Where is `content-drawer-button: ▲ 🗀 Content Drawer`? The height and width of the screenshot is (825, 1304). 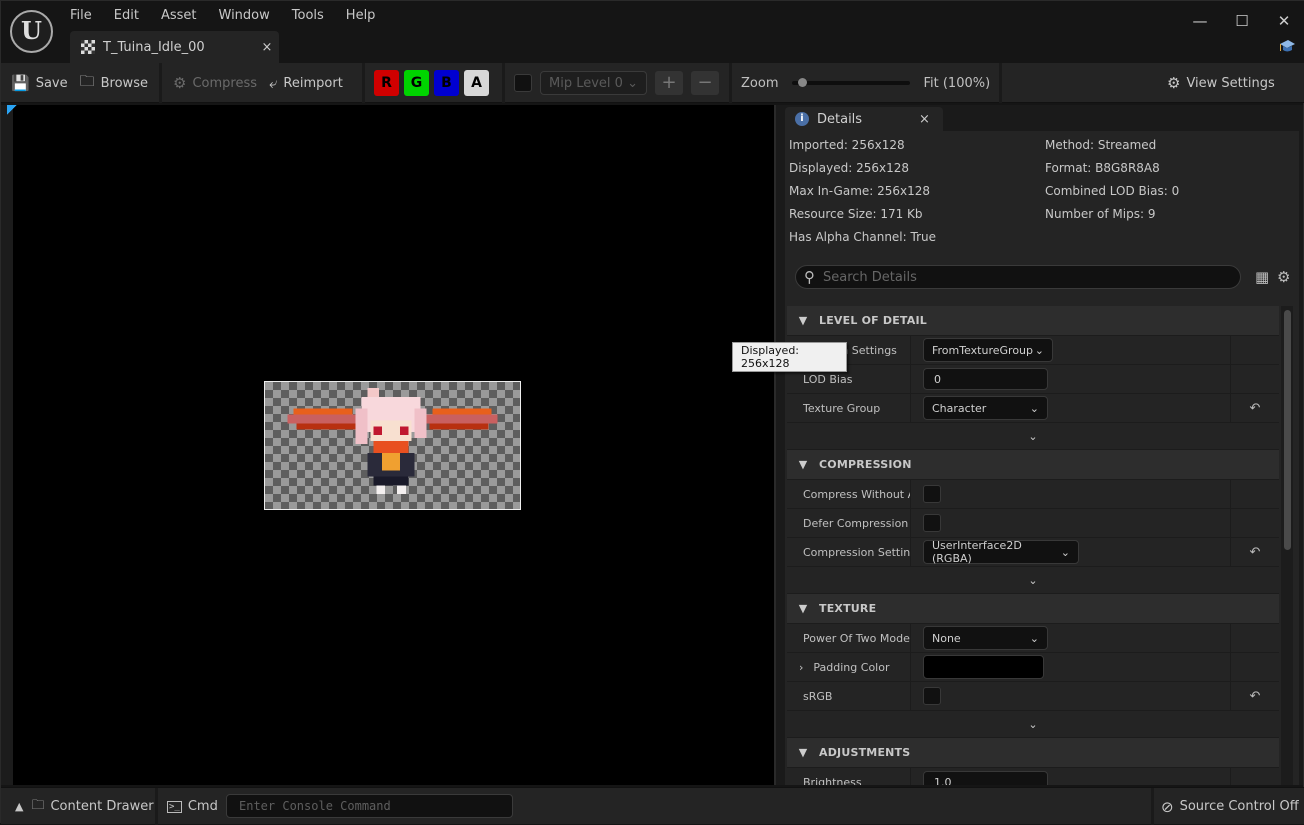 content-drawer-button: ▲ 🗀 Content Drawer is located at coordinates (84, 806).